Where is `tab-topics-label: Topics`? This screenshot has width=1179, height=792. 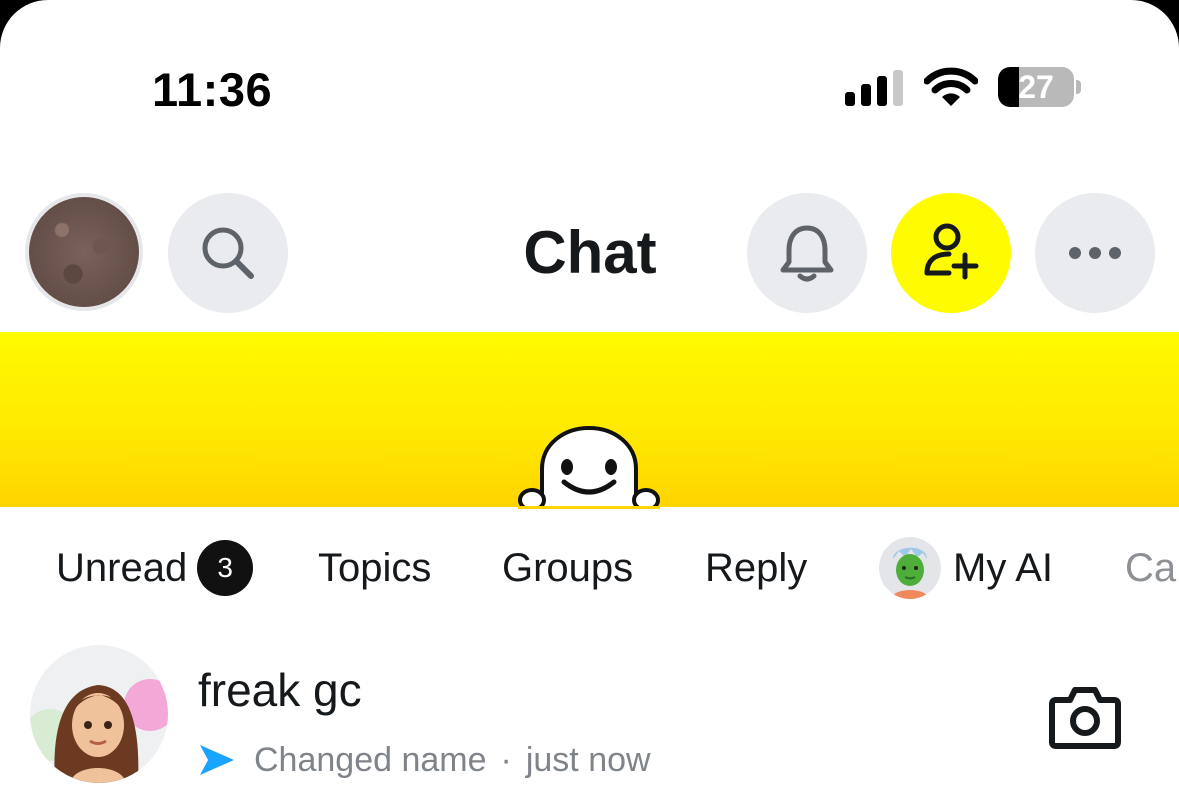 tab-topics-label: Topics is located at coordinates (375, 567).